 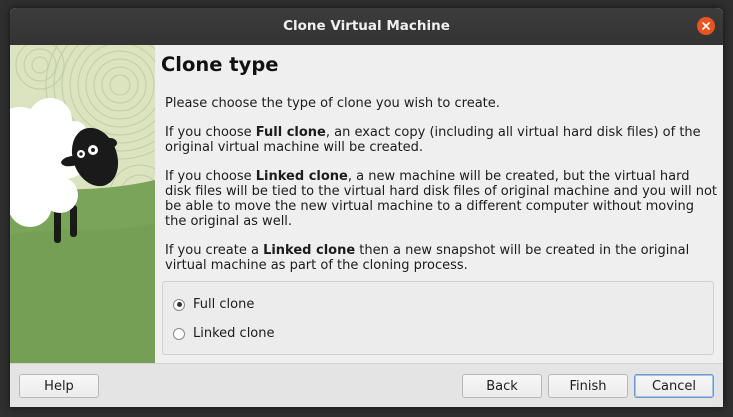 I want to click on close-icon, so click(x=706, y=26).